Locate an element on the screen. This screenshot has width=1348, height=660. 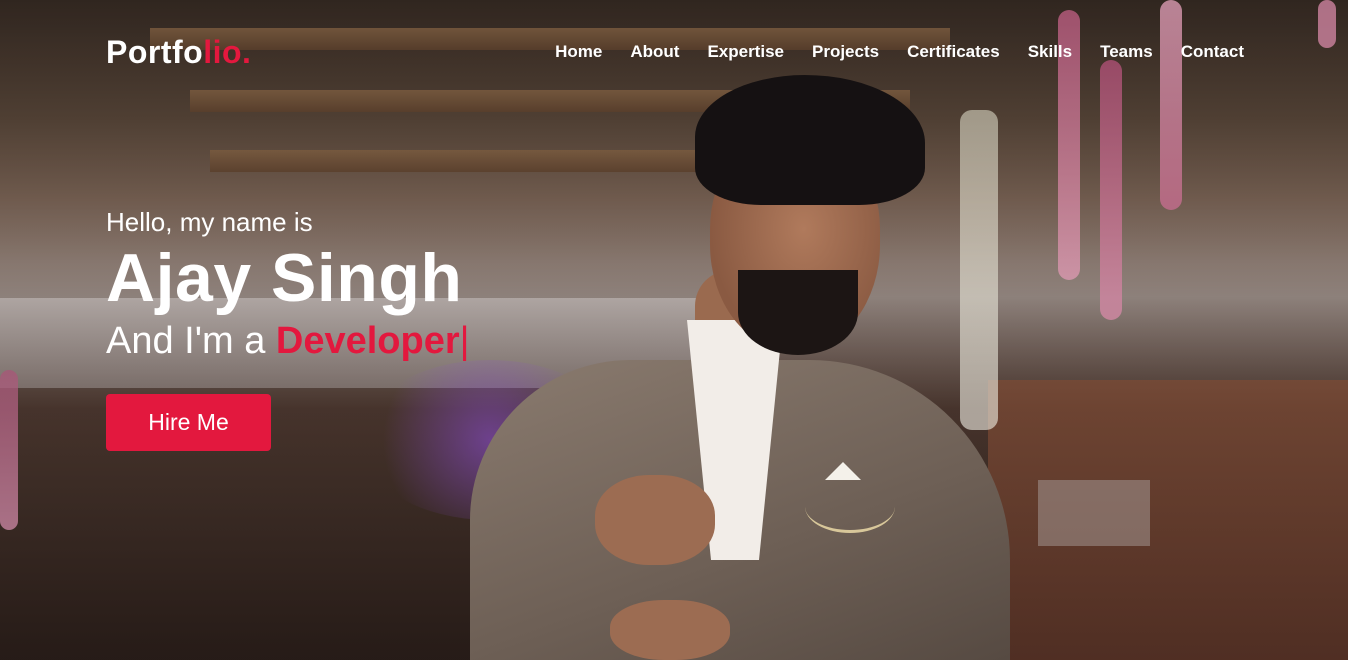
logo-text: Portfo is located at coordinates (155, 52).